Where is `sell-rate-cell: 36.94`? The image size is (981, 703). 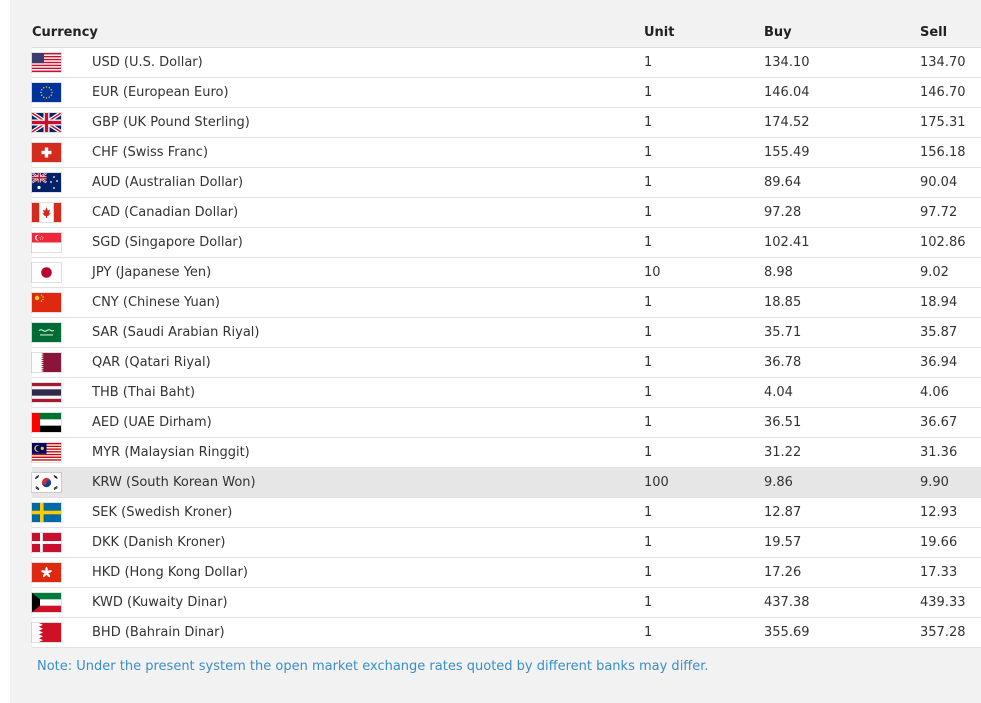 sell-rate-cell: 36.94 is located at coordinates (950, 362).